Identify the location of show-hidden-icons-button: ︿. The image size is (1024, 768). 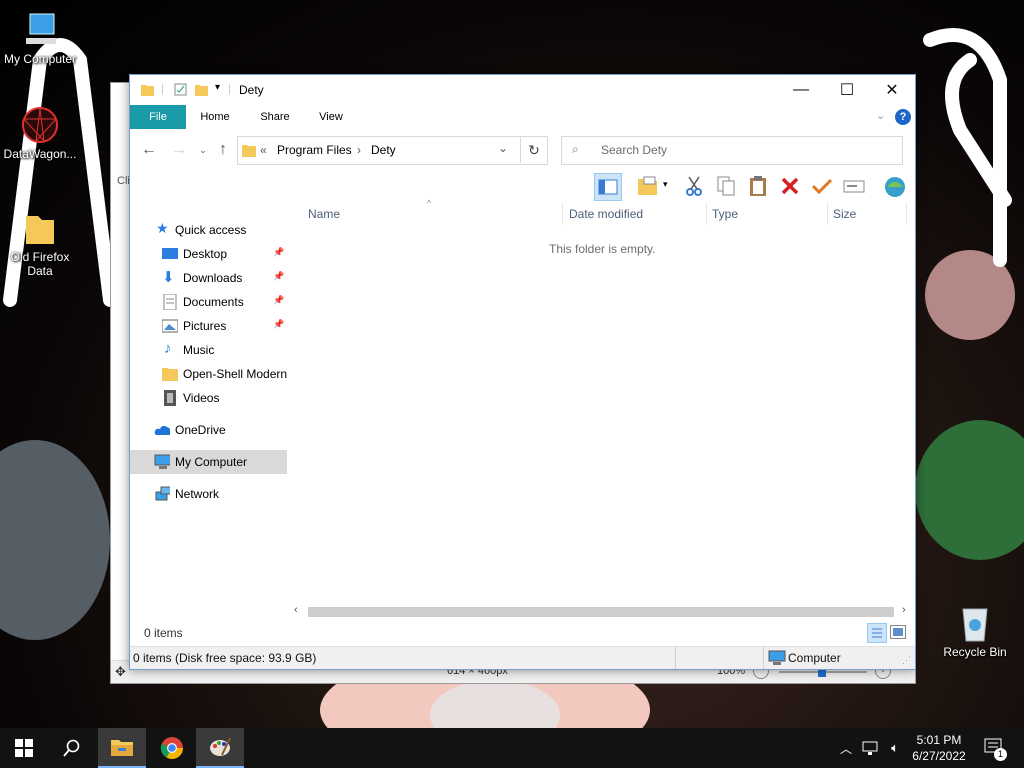
(846, 748).